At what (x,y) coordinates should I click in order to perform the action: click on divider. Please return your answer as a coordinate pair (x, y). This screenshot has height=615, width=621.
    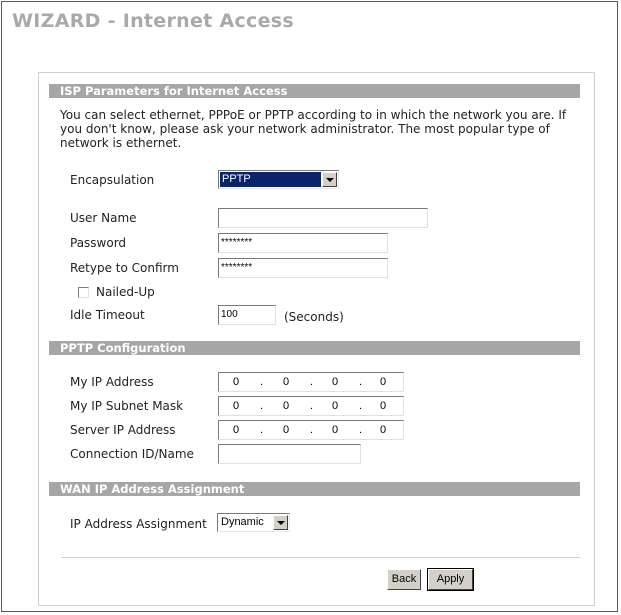
    Looking at the image, I should click on (320, 557).